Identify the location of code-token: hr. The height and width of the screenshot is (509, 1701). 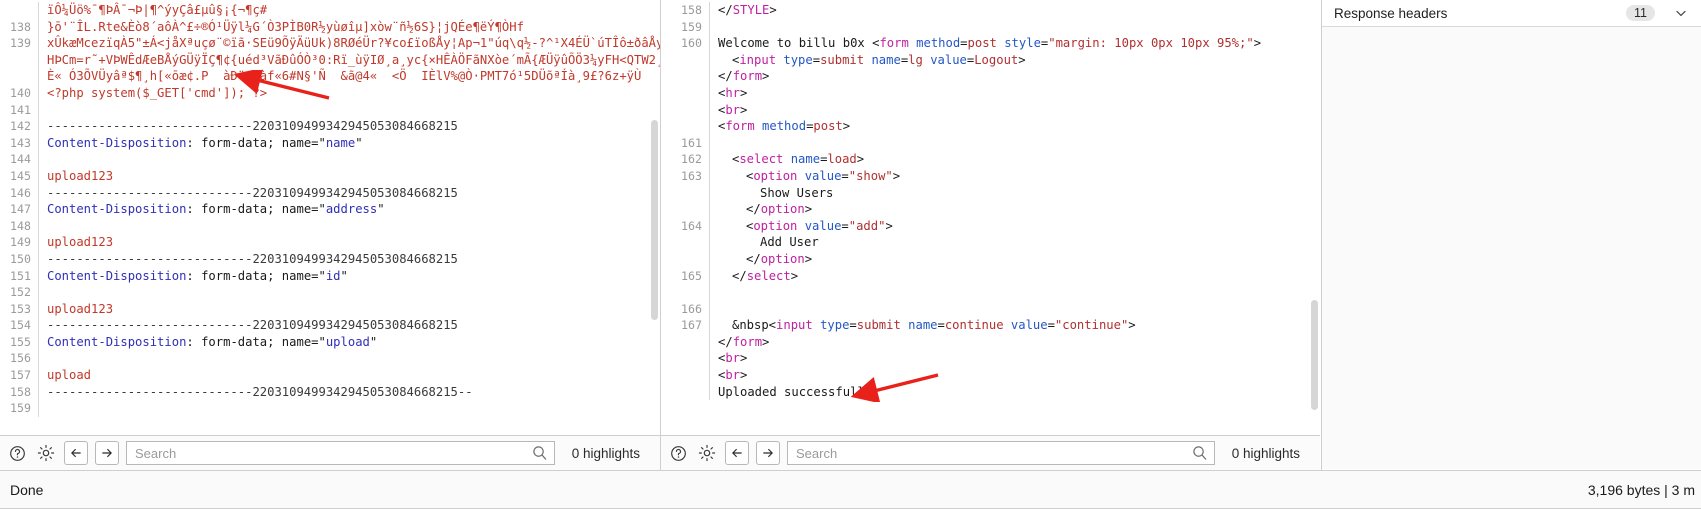
(733, 92).